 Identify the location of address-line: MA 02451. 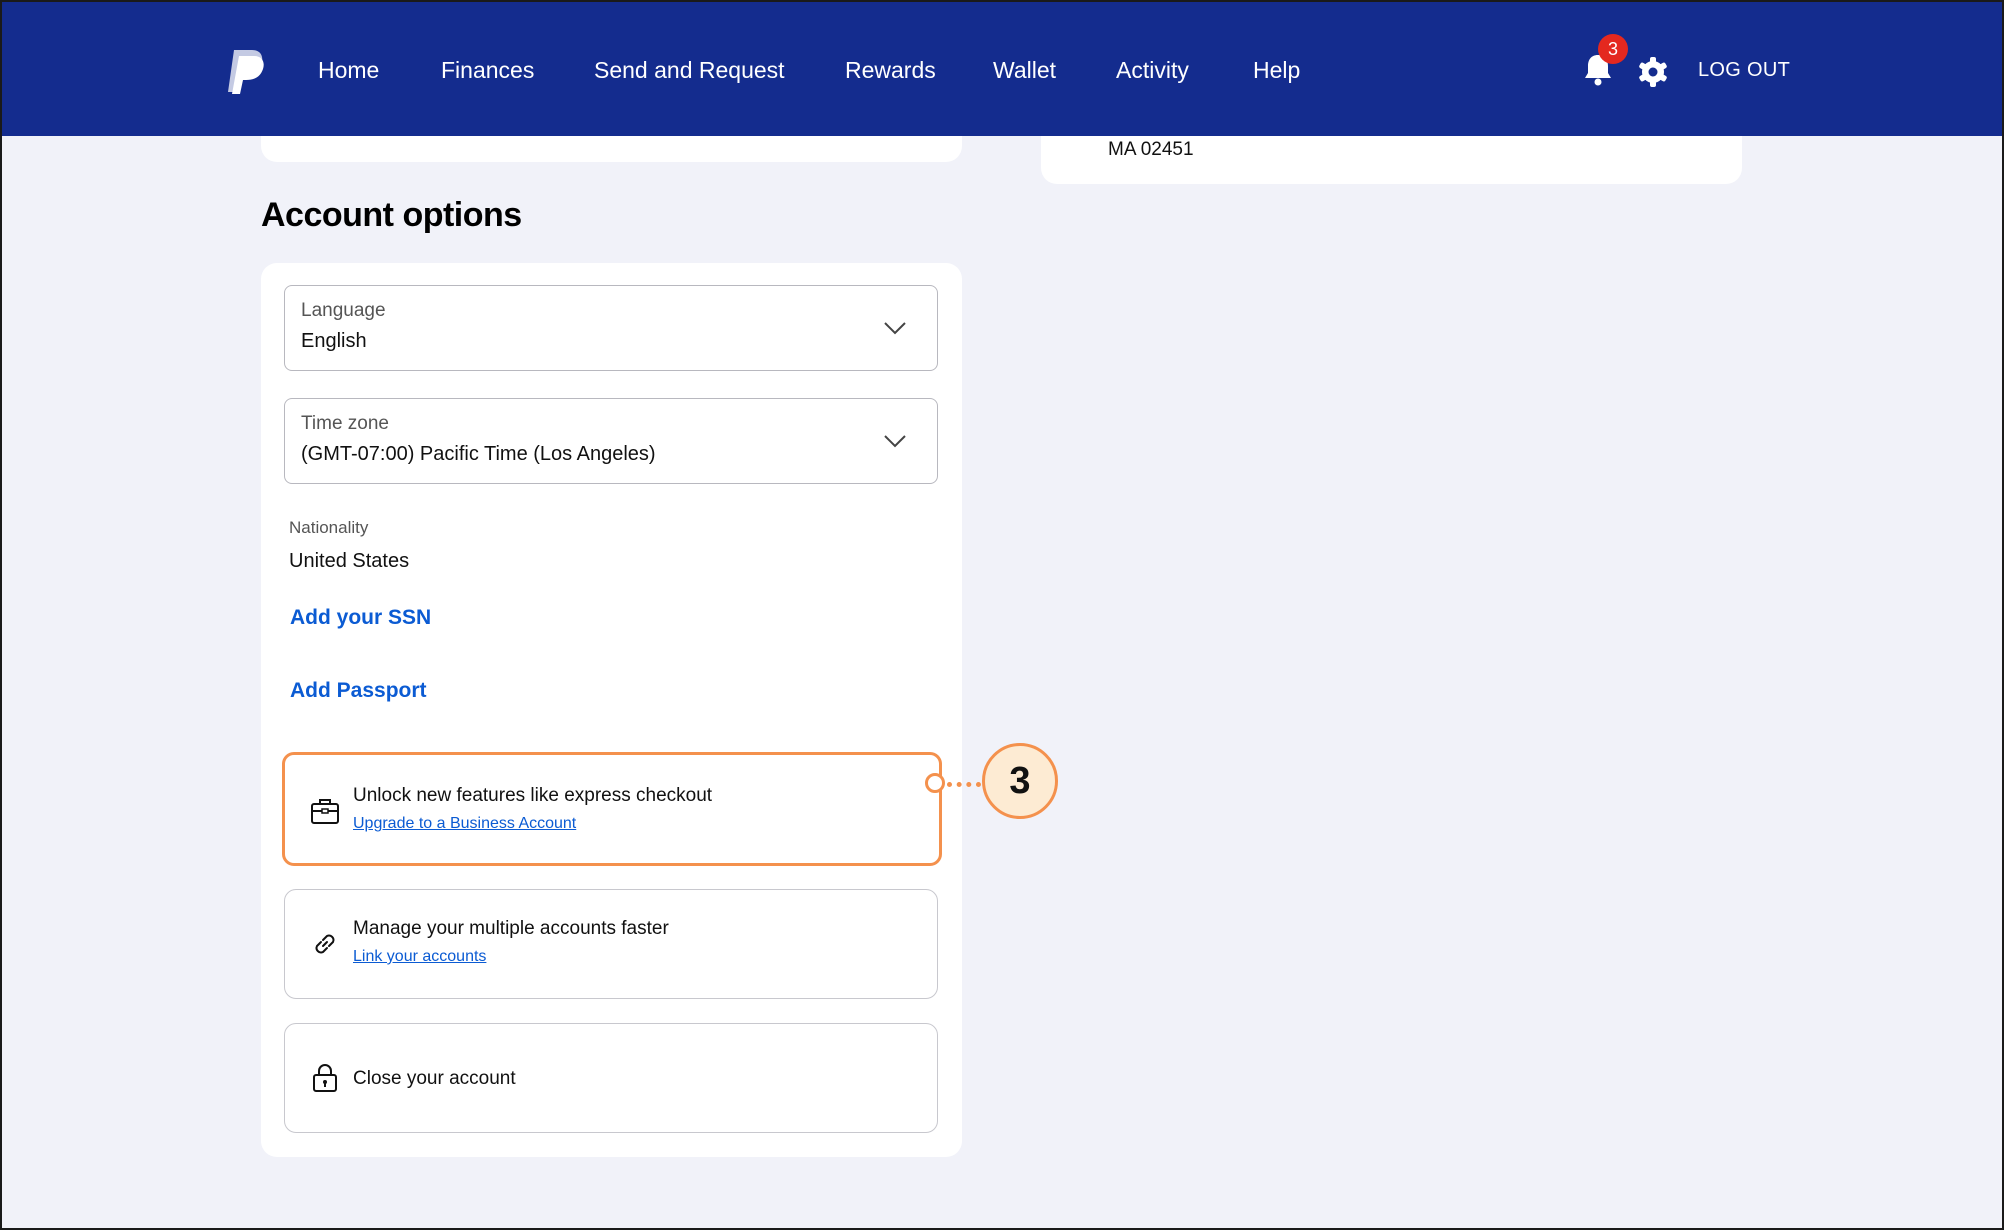
(1151, 149).